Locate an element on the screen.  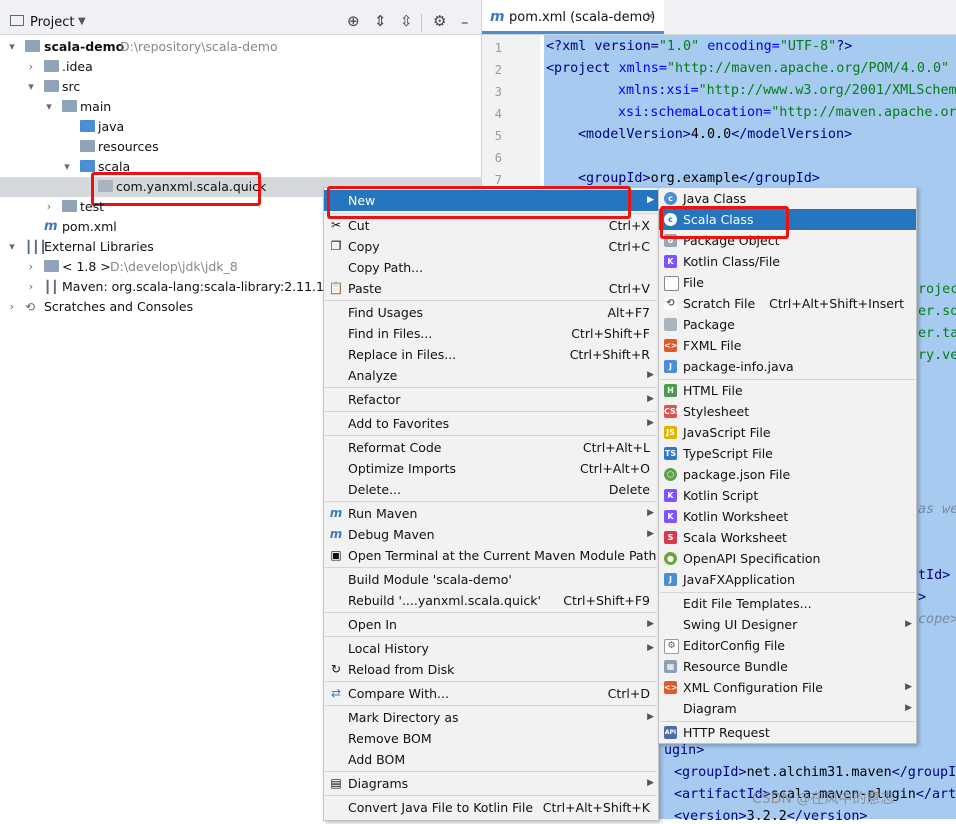
tree-item-idea: › .idea is located at coordinates (240, 67).